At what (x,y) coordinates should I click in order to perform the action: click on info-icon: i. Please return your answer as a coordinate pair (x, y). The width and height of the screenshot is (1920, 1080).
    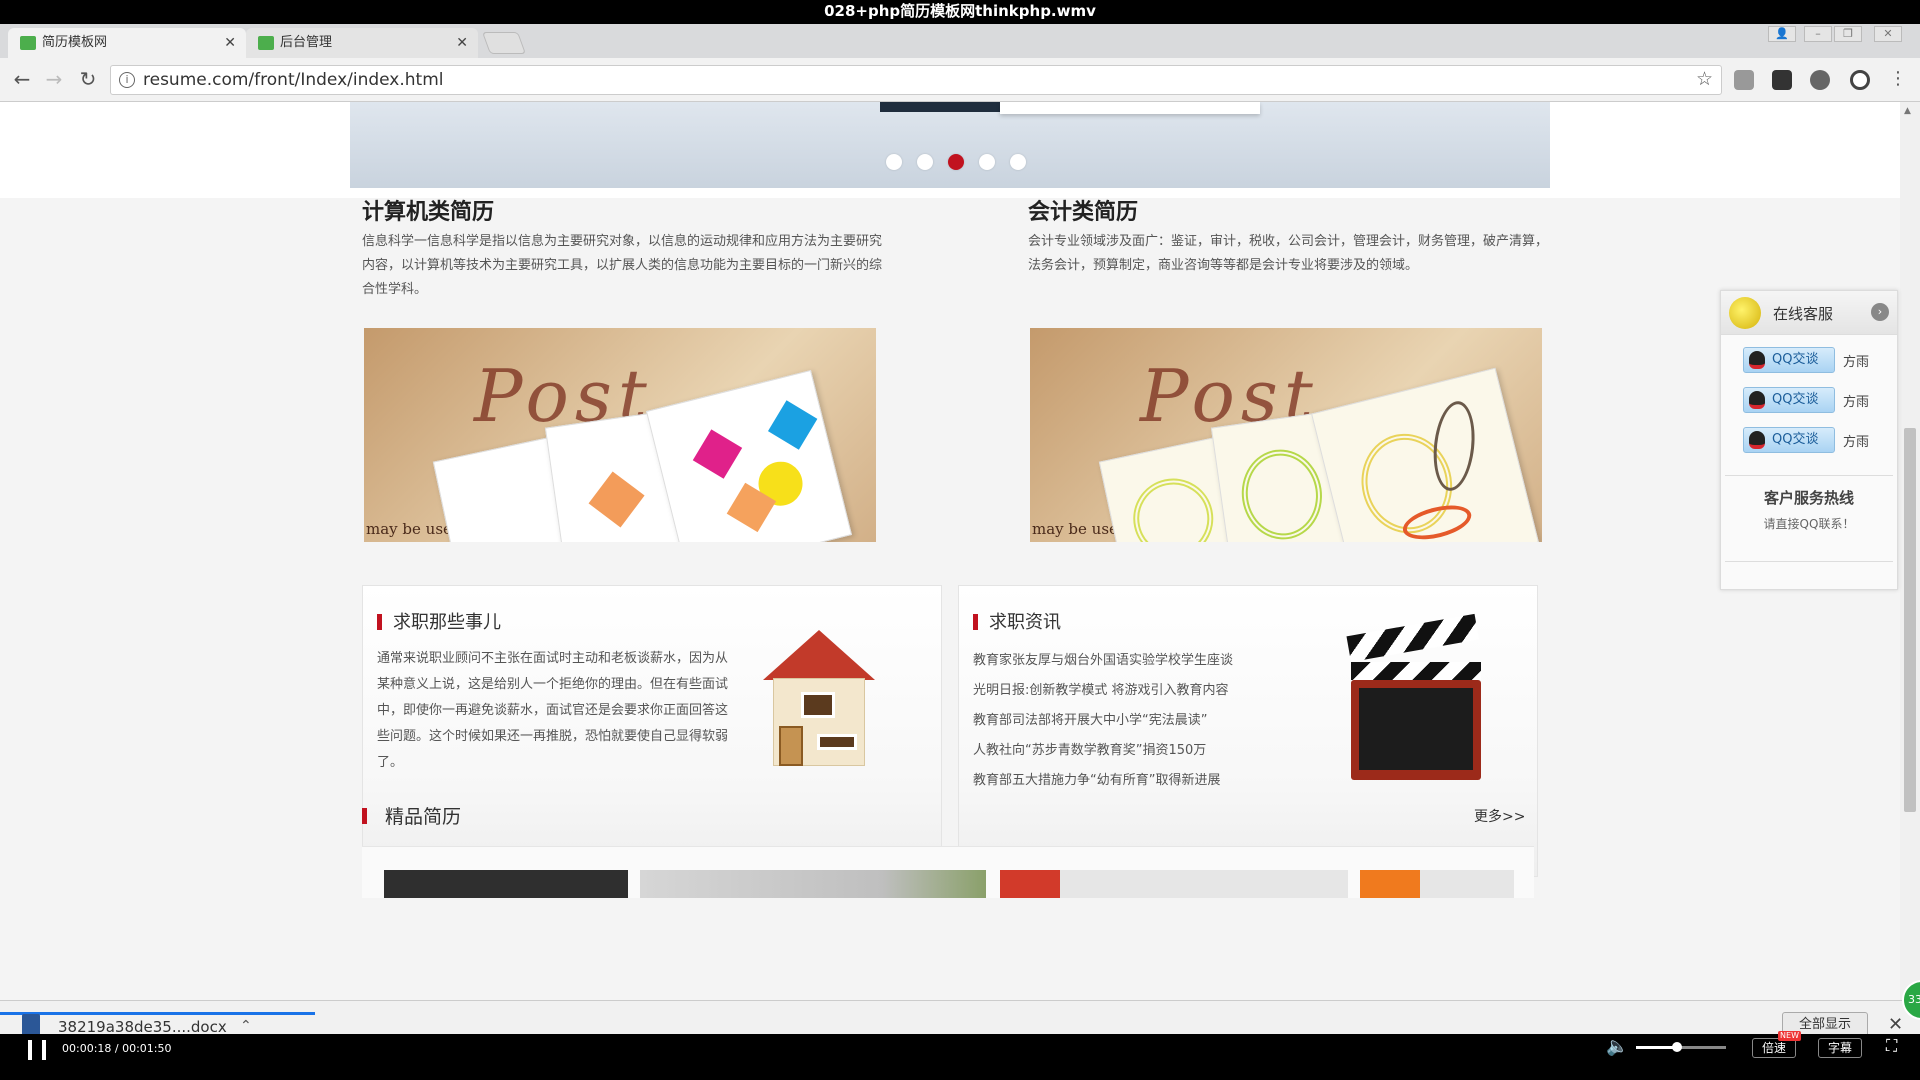
    Looking at the image, I should click on (127, 80).